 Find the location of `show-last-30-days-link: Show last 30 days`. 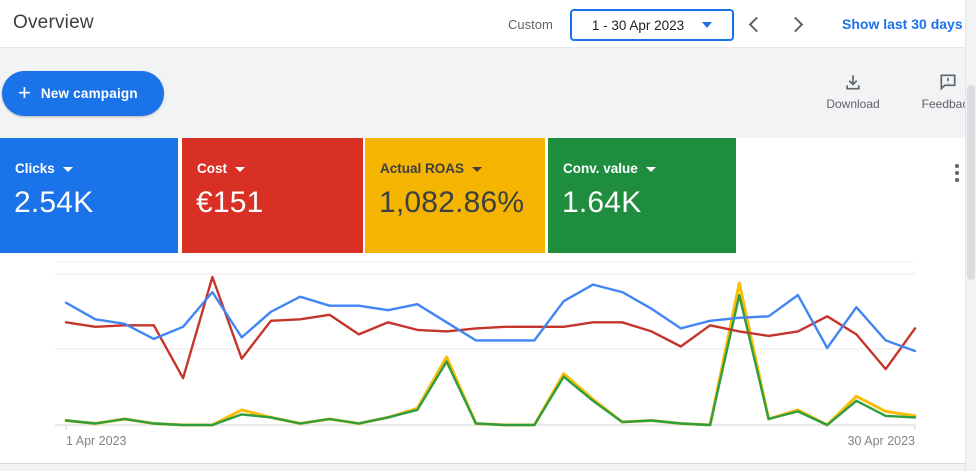

show-last-30-days-link: Show last 30 days is located at coordinates (902, 24).